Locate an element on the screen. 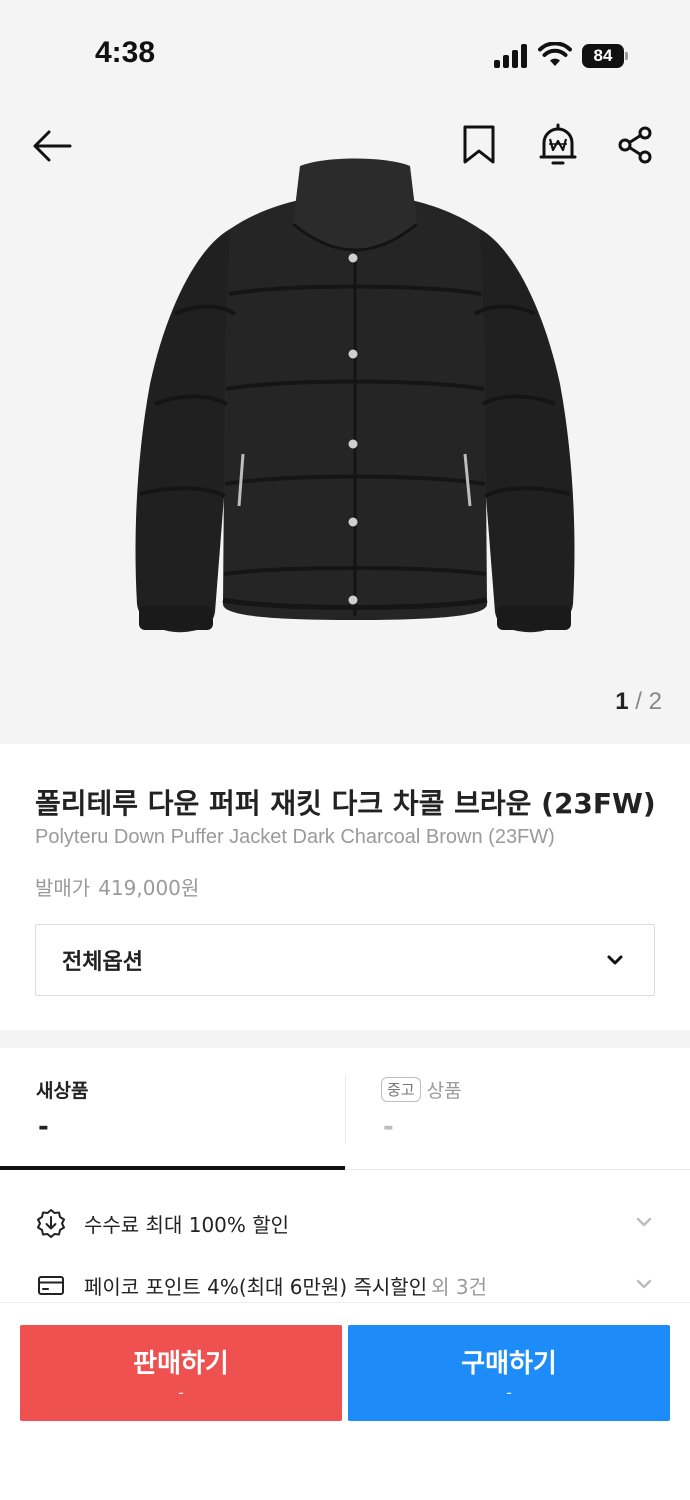 This screenshot has height=1500, width=690. size-option-label: 전체옵션 is located at coordinates (102, 962).